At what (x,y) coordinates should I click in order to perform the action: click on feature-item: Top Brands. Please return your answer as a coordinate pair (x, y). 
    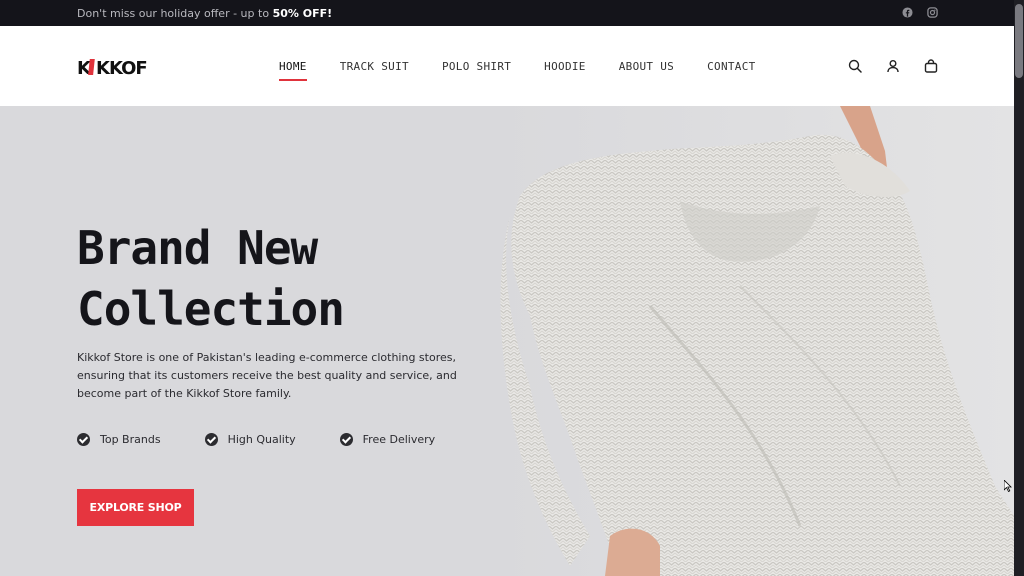
    Looking at the image, I should click on (119, 439).